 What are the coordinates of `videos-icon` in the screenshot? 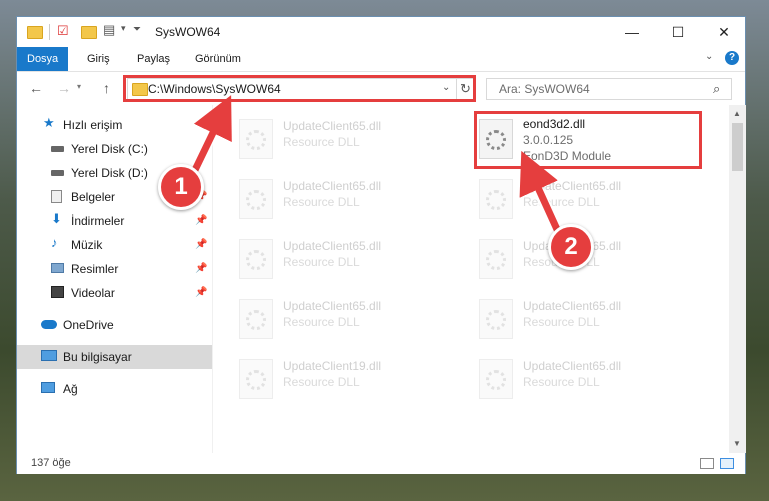 It's located at (57, 292).